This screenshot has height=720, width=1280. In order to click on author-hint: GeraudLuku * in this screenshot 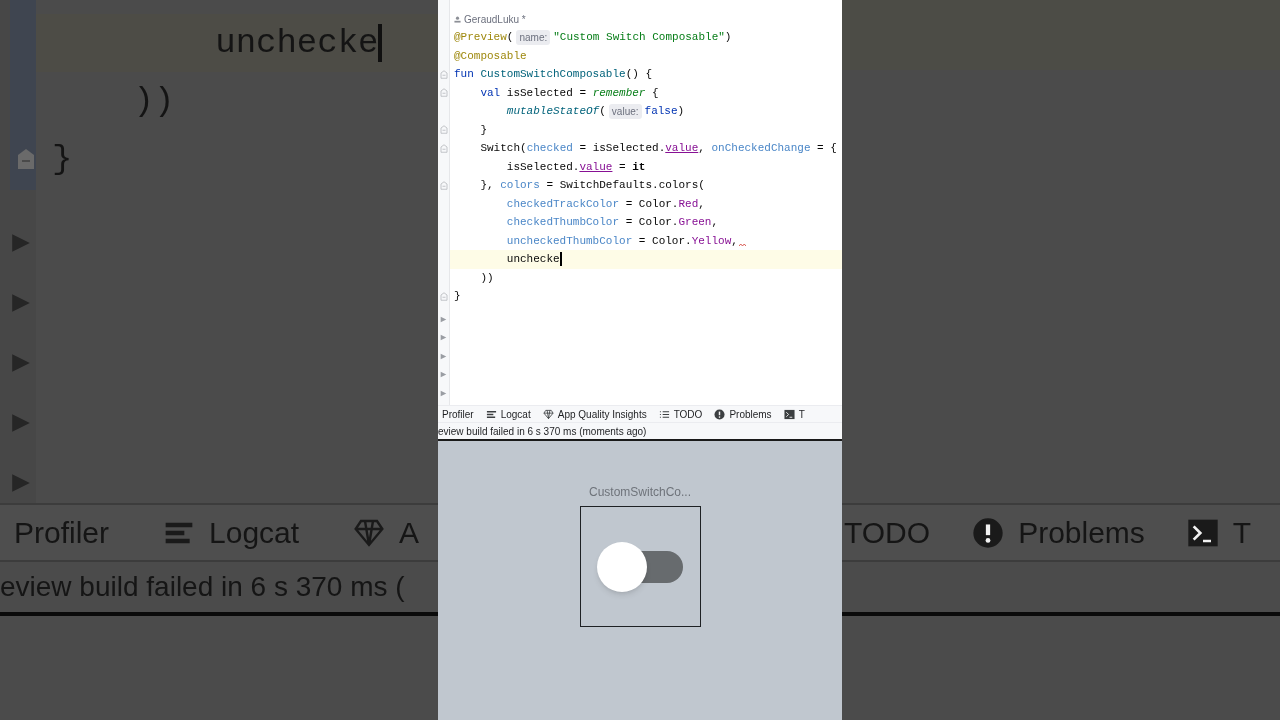, I will do `click(495, 19)`.